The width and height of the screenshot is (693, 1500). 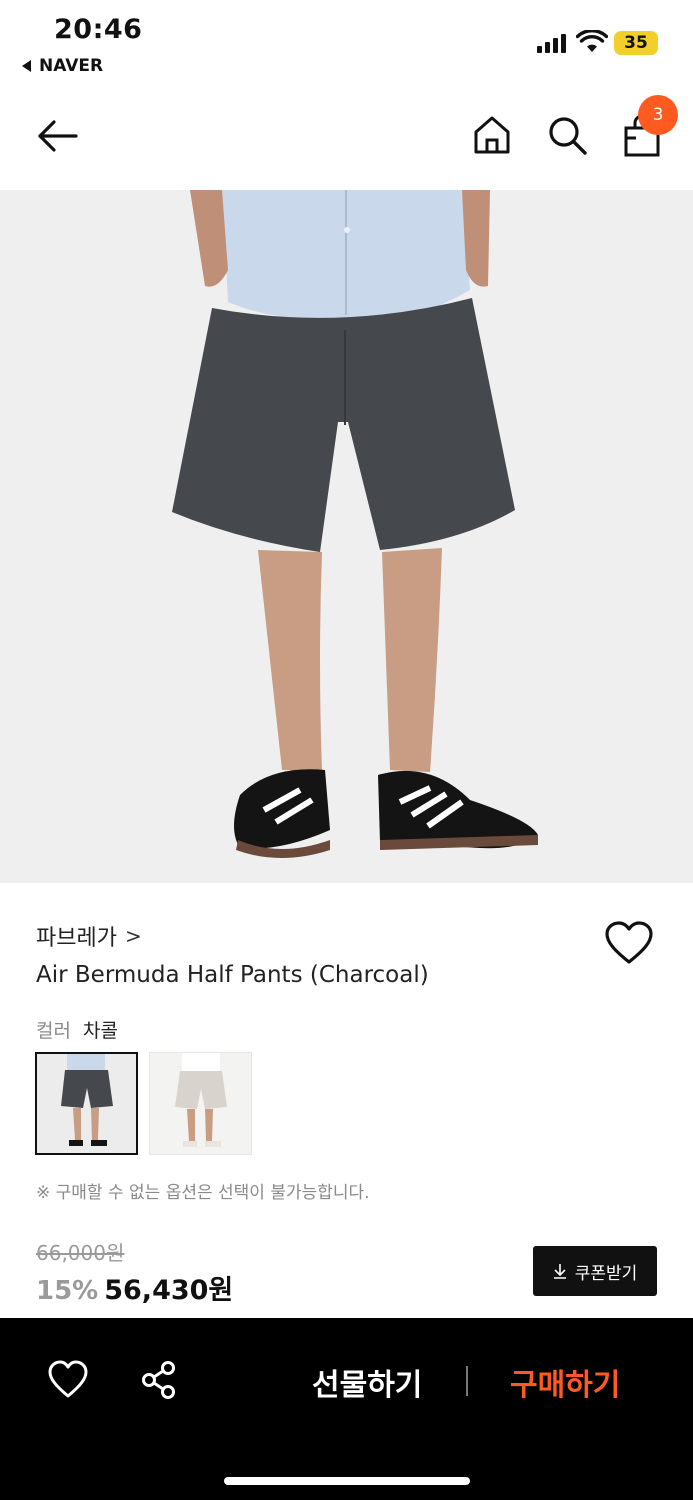 I want to click on wishlist-heart-icon, so click(x=629, y=943).